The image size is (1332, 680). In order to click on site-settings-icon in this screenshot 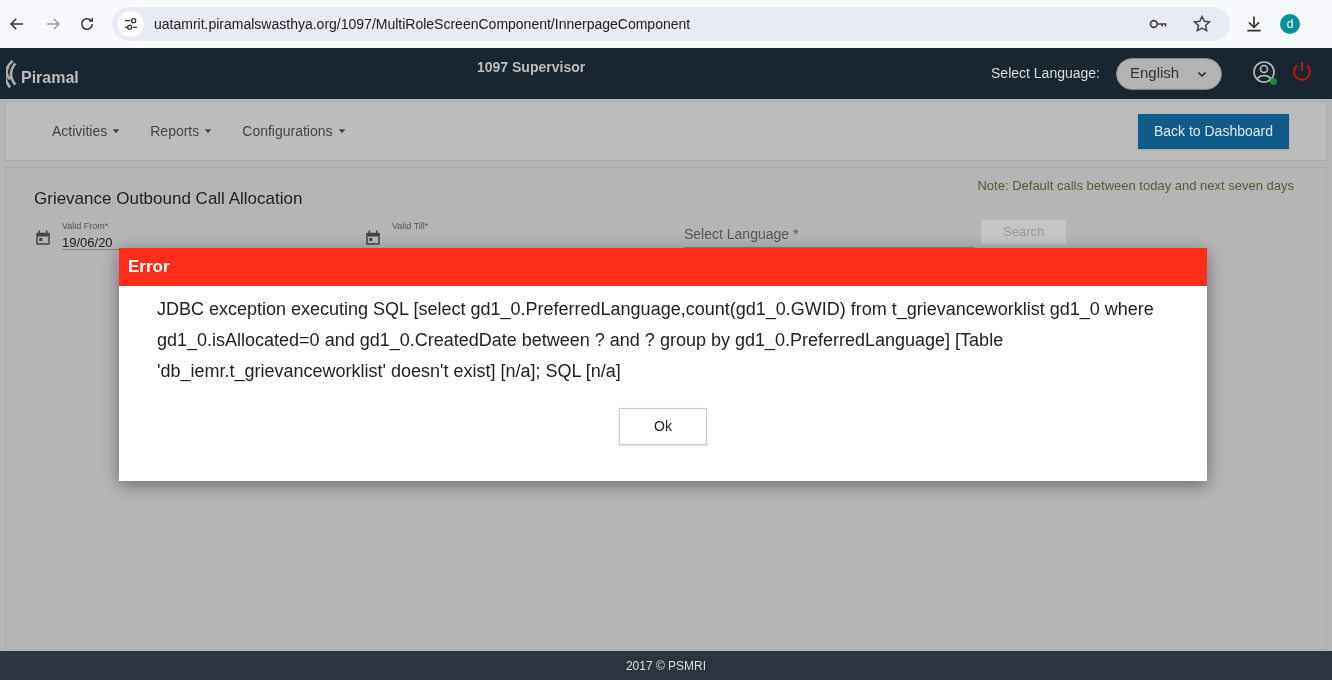, I will do `click(131, 24)`.